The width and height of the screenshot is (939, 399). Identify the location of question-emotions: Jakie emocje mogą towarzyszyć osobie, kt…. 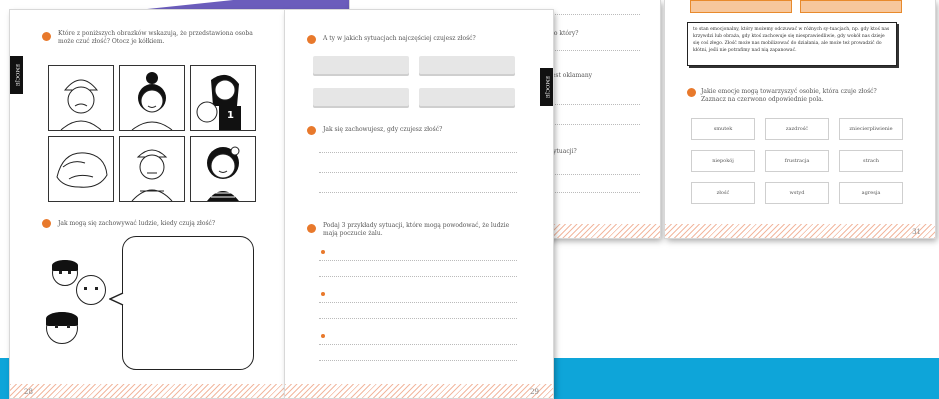
(789, 95).